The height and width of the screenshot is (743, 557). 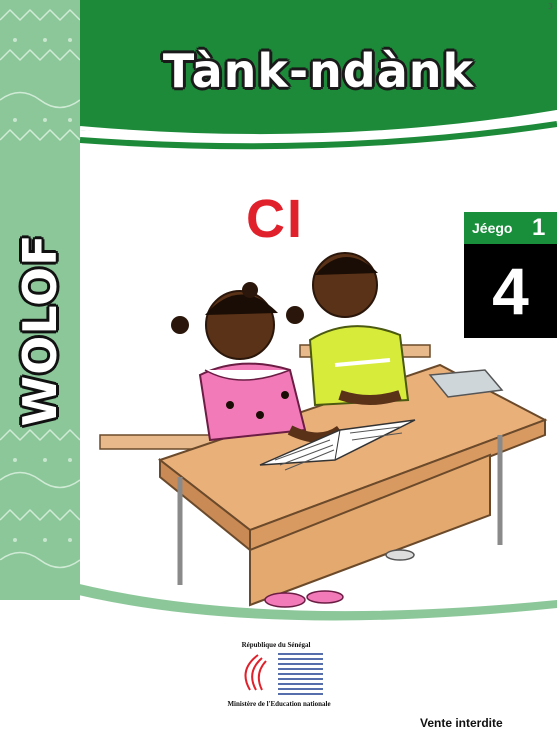 I want to click on volume-badge: Jéego 1, so click(x=510, y=228).